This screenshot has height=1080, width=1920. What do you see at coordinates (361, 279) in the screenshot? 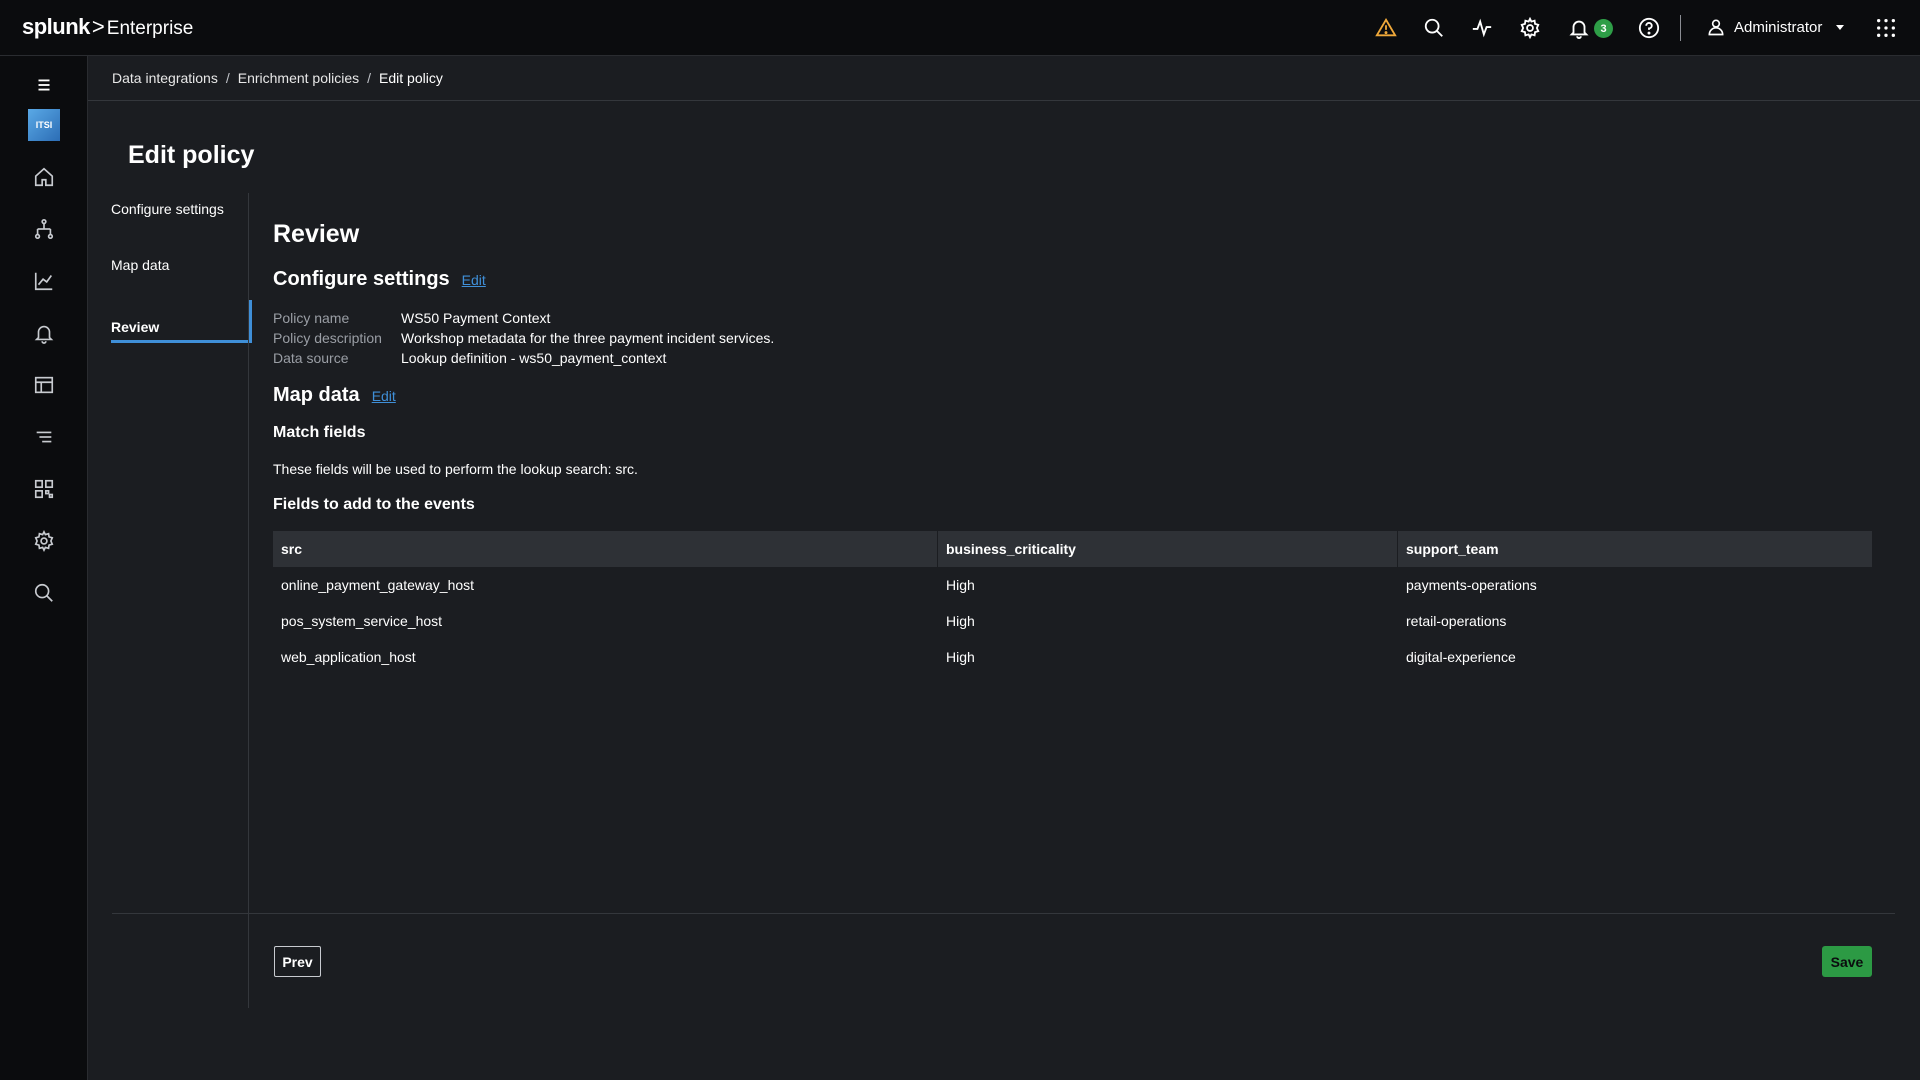
I see `configure-settings-heading: Configure settings` at bounding box center [361, 279].